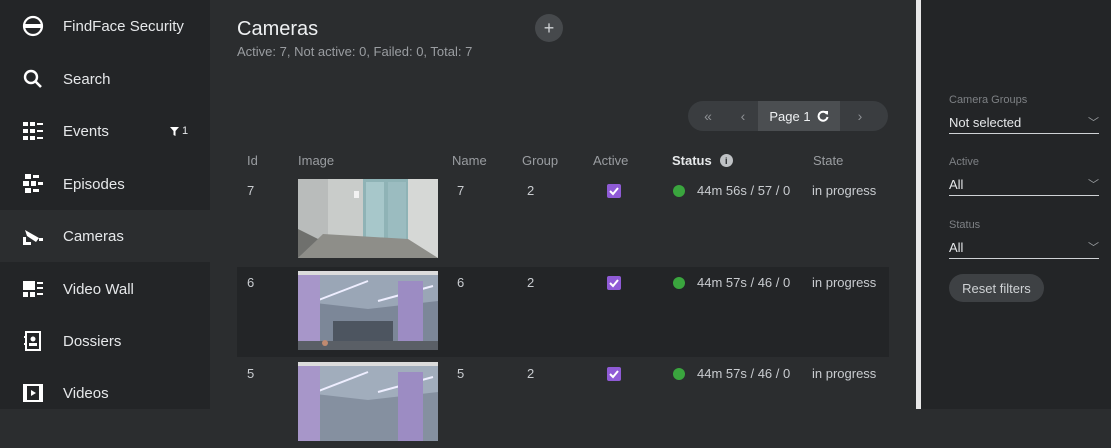  I want to click on filter-icon, so click(174, 131).